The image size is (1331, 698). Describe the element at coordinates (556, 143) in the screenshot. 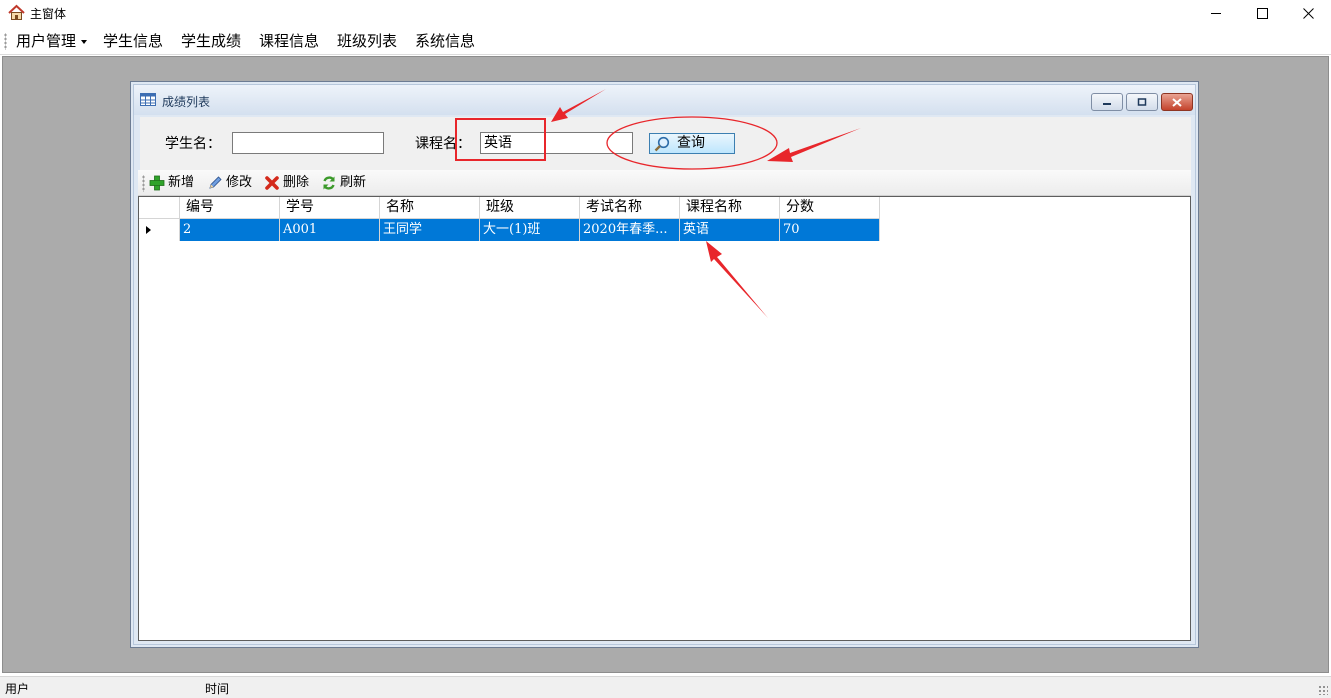

I see `course-name-input: 英语` at that location.